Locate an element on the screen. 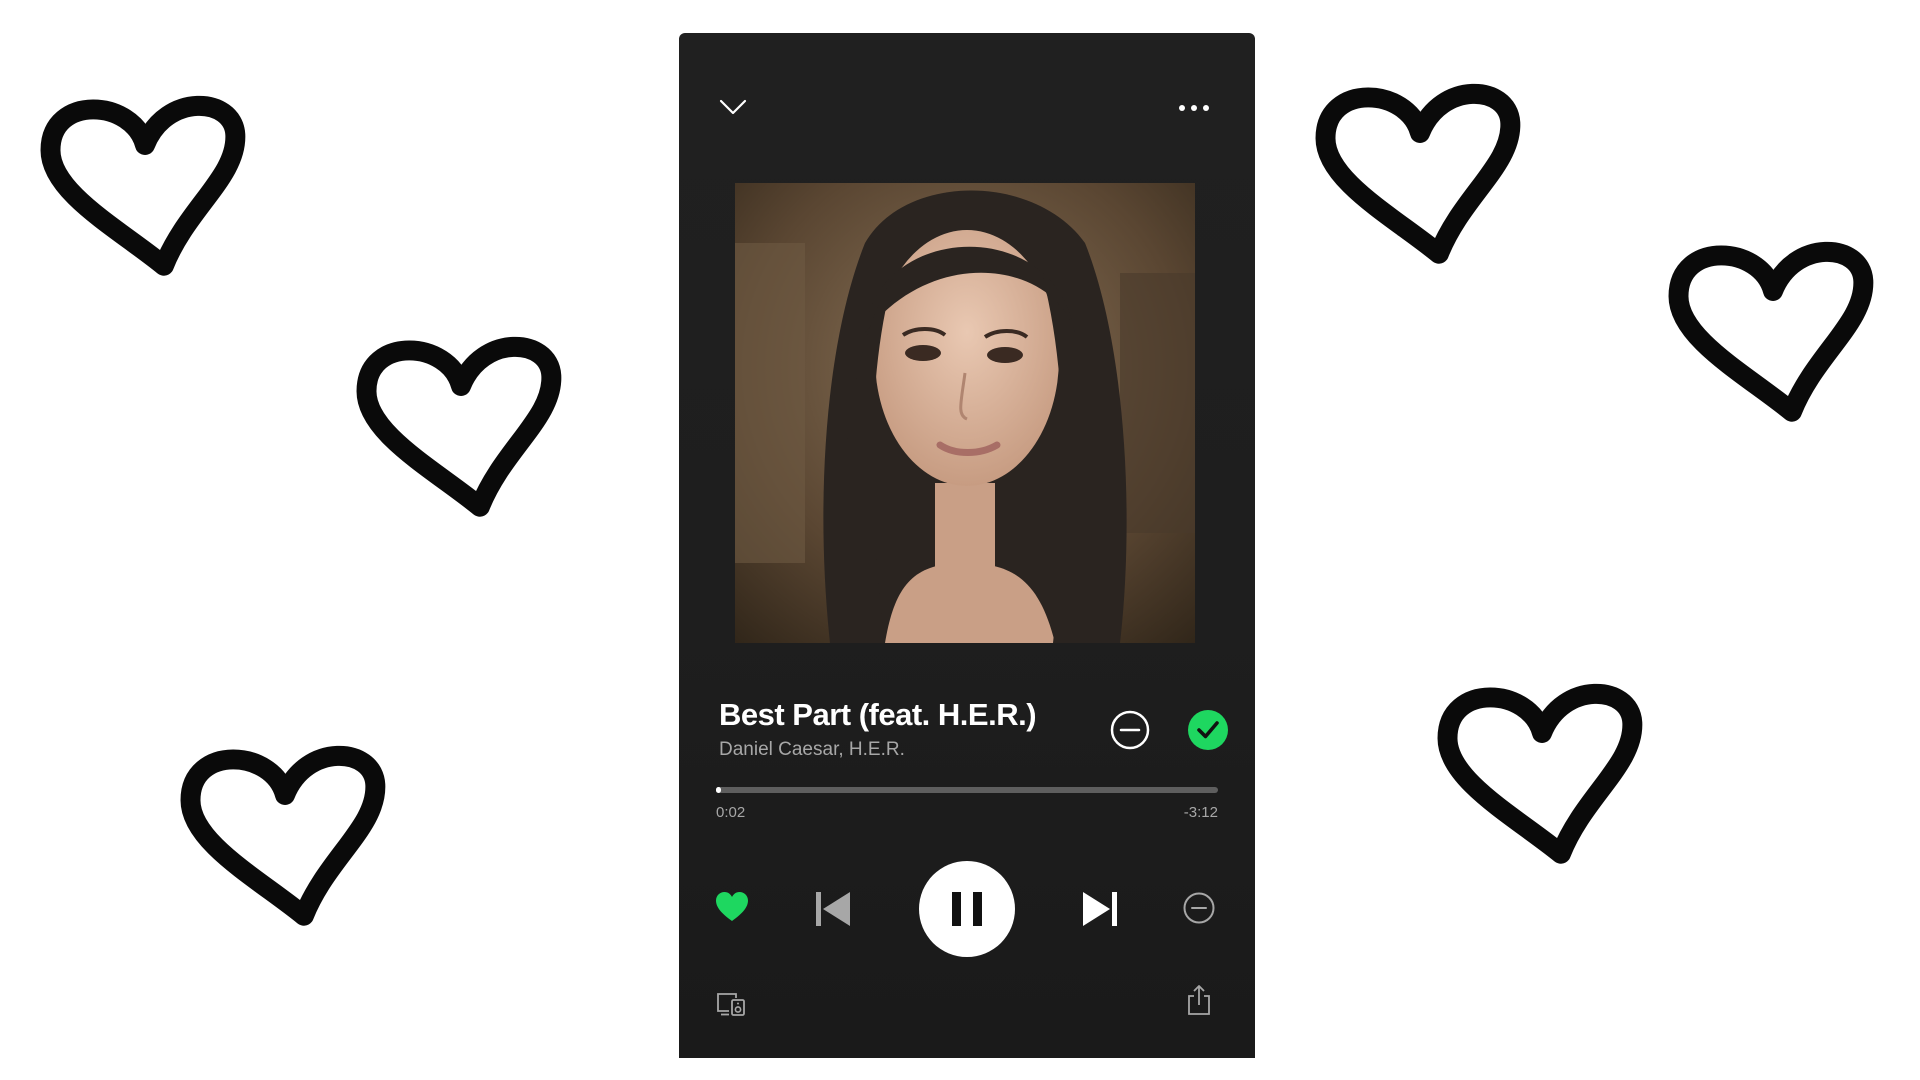 The image size is (1920, 1080). pause-icon is located at coordinates (967, 909).